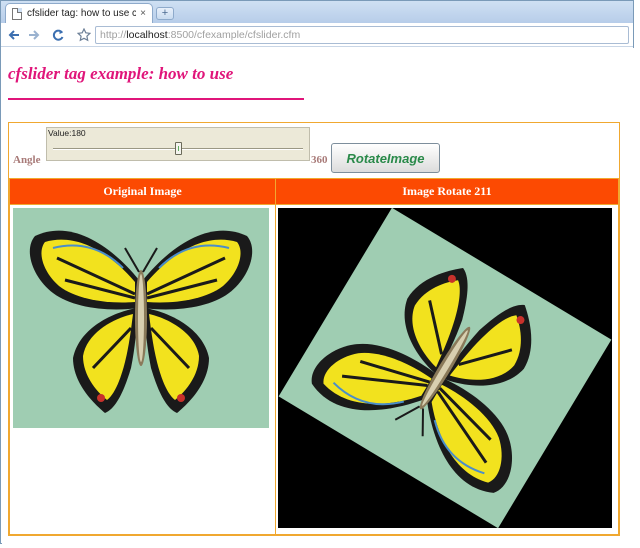  I want to click on browser-tab: cfslider tag: how to use cfs... ×, so click(79, 13).